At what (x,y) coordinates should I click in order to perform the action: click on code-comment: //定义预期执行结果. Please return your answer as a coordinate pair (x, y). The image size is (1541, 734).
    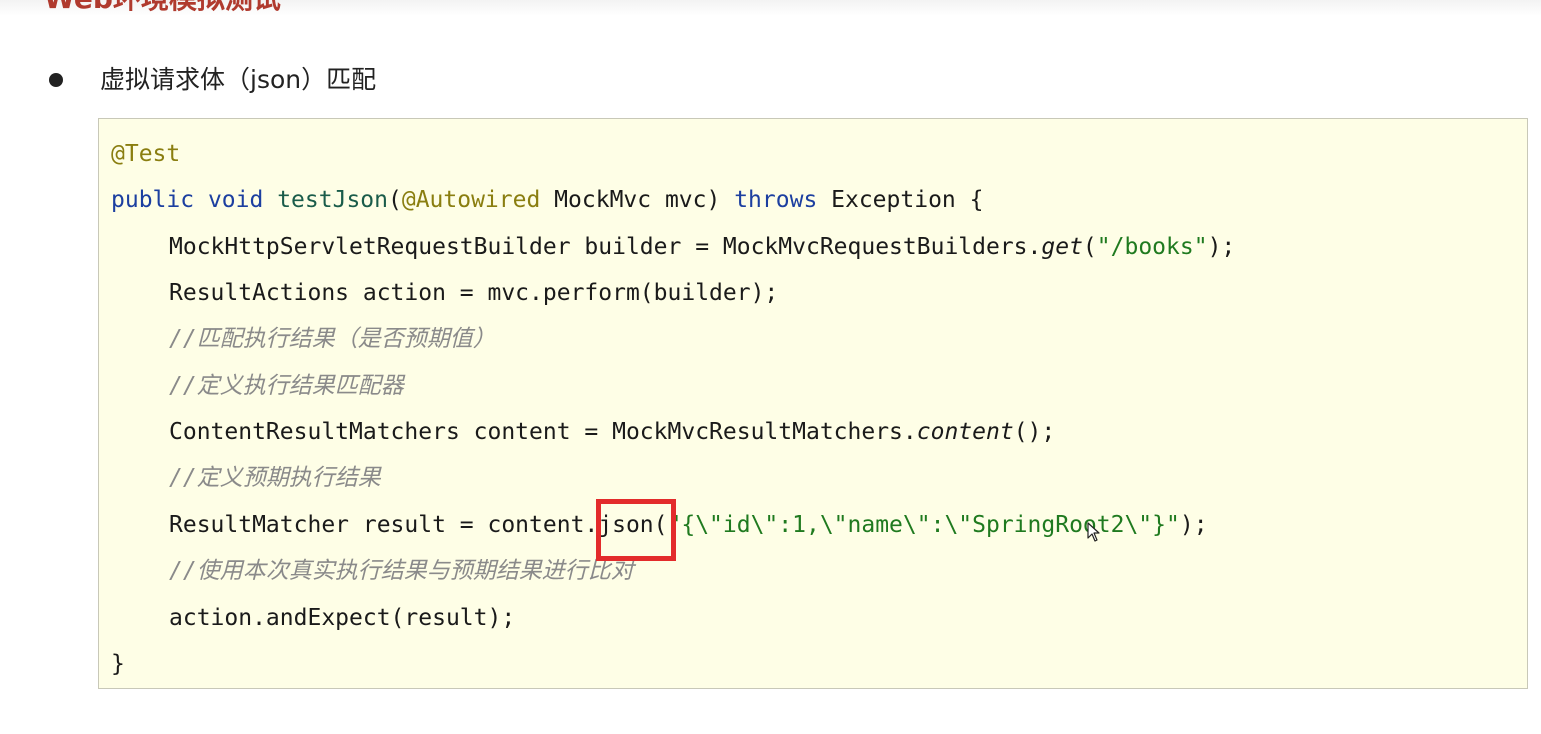
    Looking at the image, I should click on (275, 478).